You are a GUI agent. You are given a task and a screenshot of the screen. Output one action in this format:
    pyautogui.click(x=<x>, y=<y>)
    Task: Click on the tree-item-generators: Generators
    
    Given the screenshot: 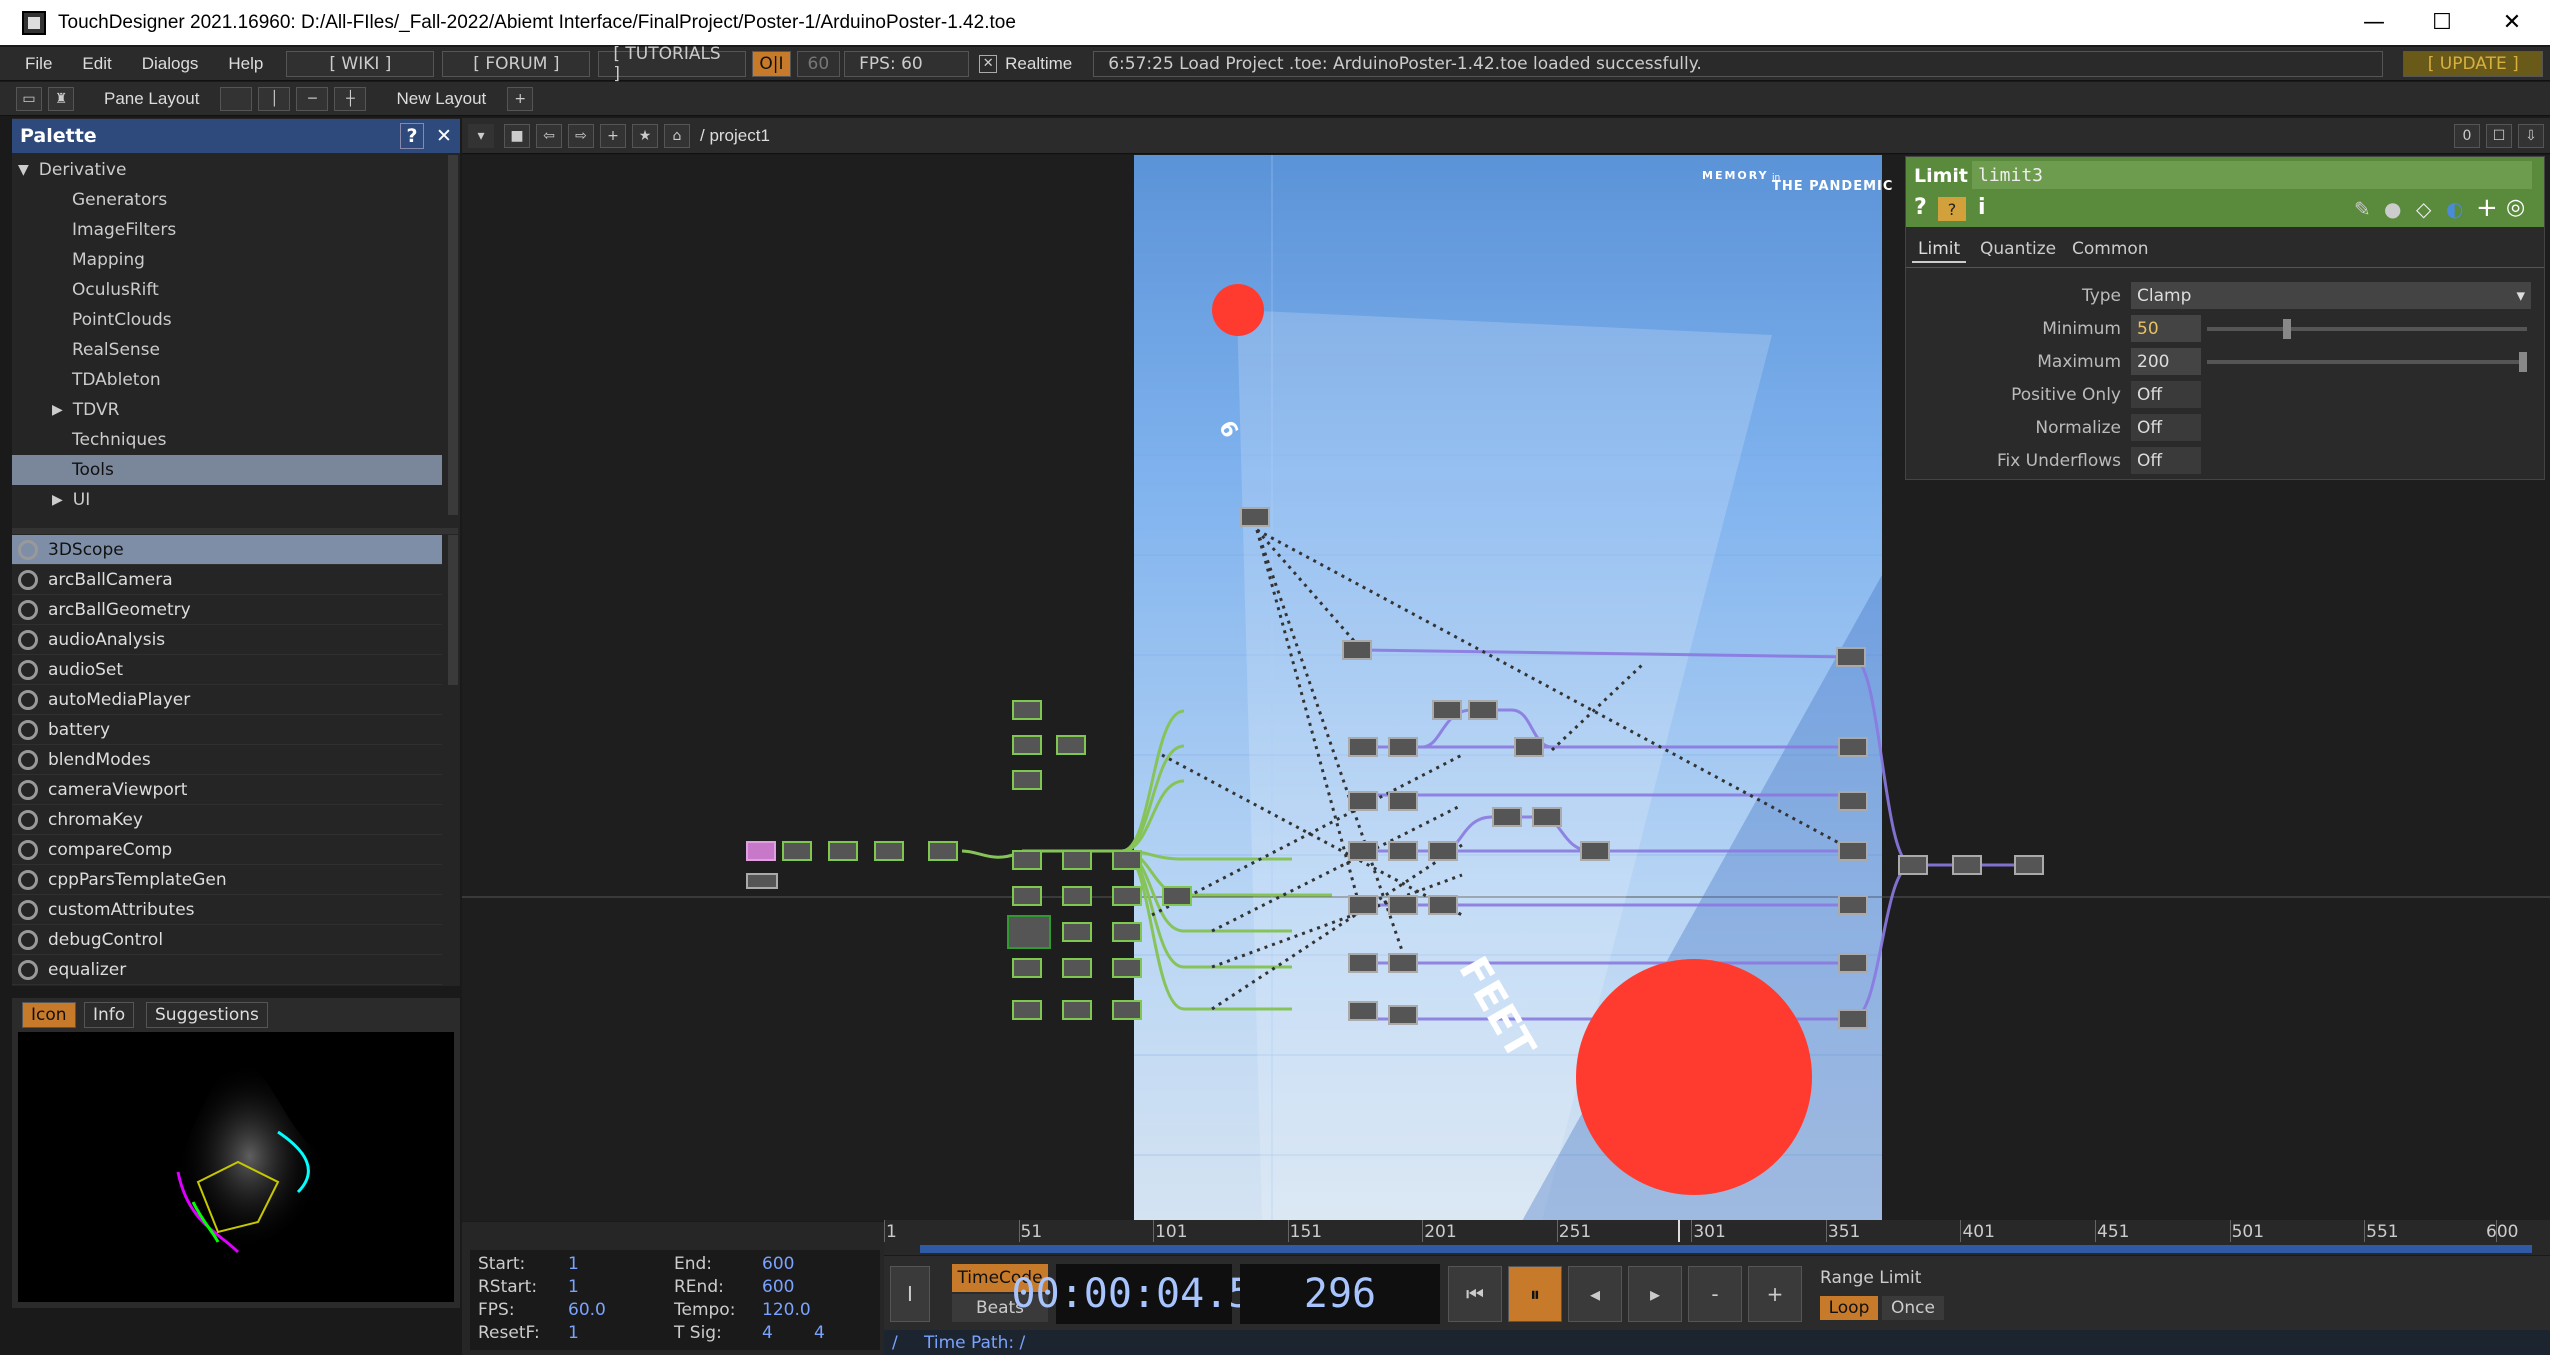 What is the action you would take?
    pyautogui.click(x=227, y=200)
    